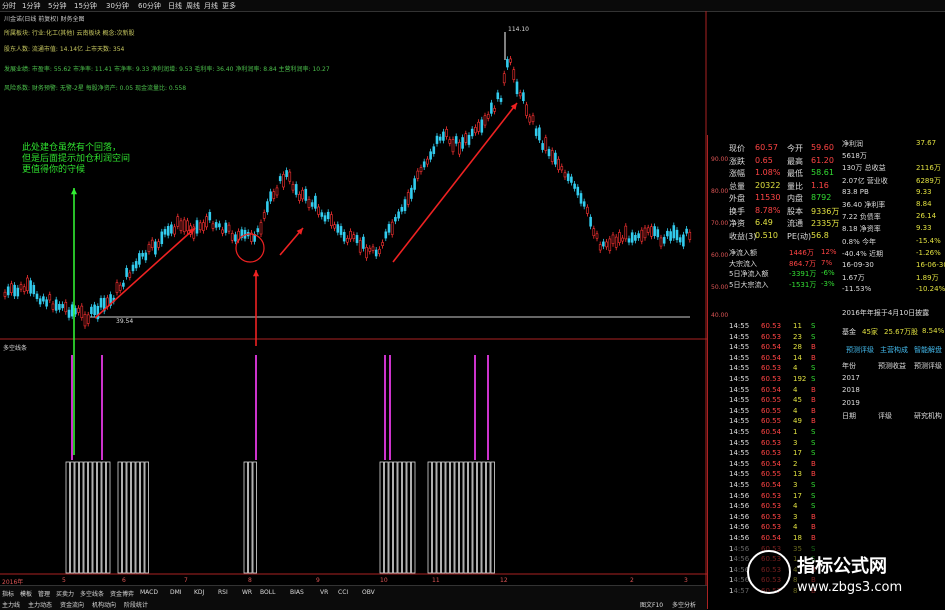 This screenshot has width=945, height=610. I want to click on indicator-tab: DMI, so click(176, 592).